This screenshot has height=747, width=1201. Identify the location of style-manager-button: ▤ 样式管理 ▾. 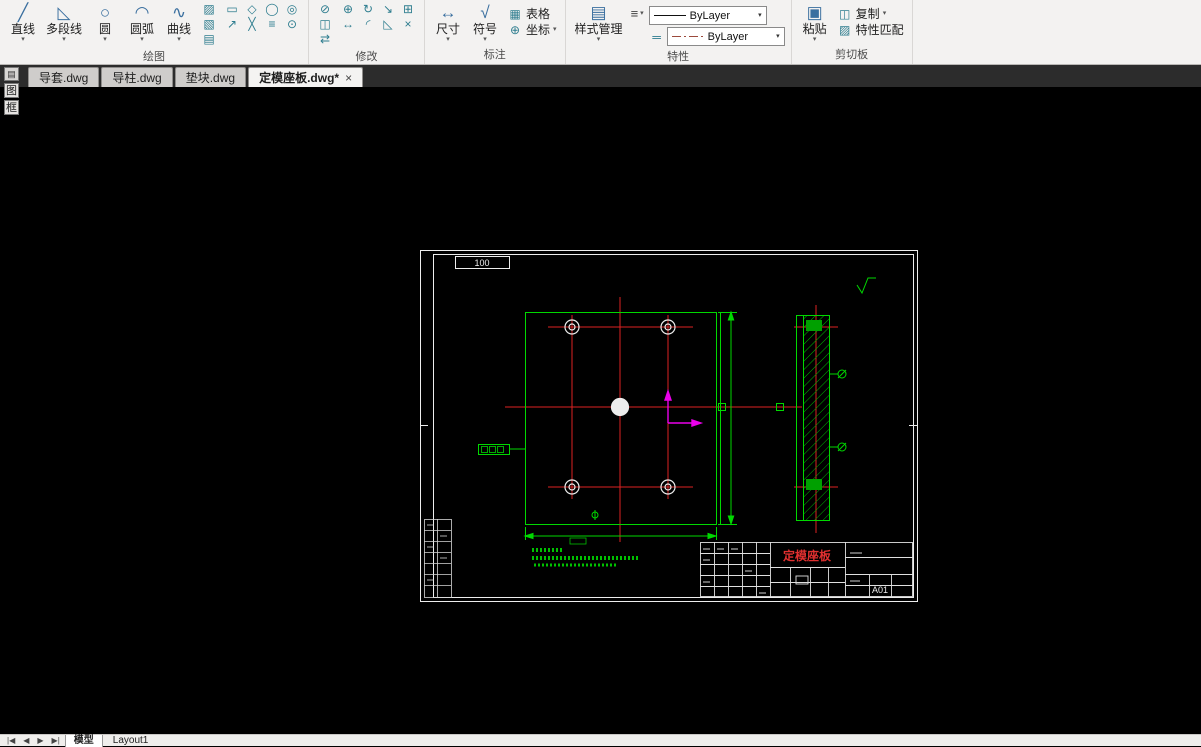
(599, 23).